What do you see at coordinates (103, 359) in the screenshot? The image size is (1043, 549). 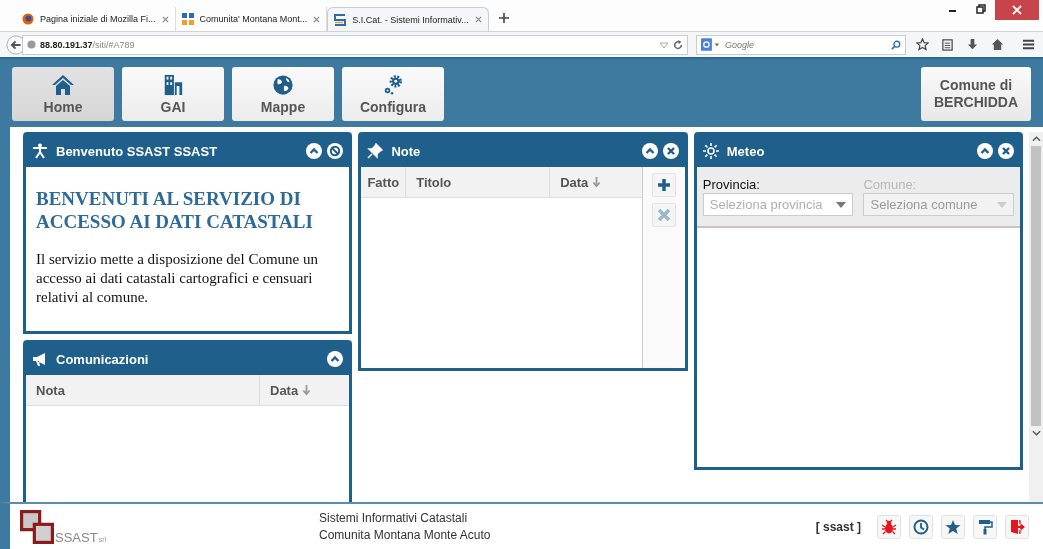 I see `panel-title: Comunicazioni` at bounding box center [103, 359].